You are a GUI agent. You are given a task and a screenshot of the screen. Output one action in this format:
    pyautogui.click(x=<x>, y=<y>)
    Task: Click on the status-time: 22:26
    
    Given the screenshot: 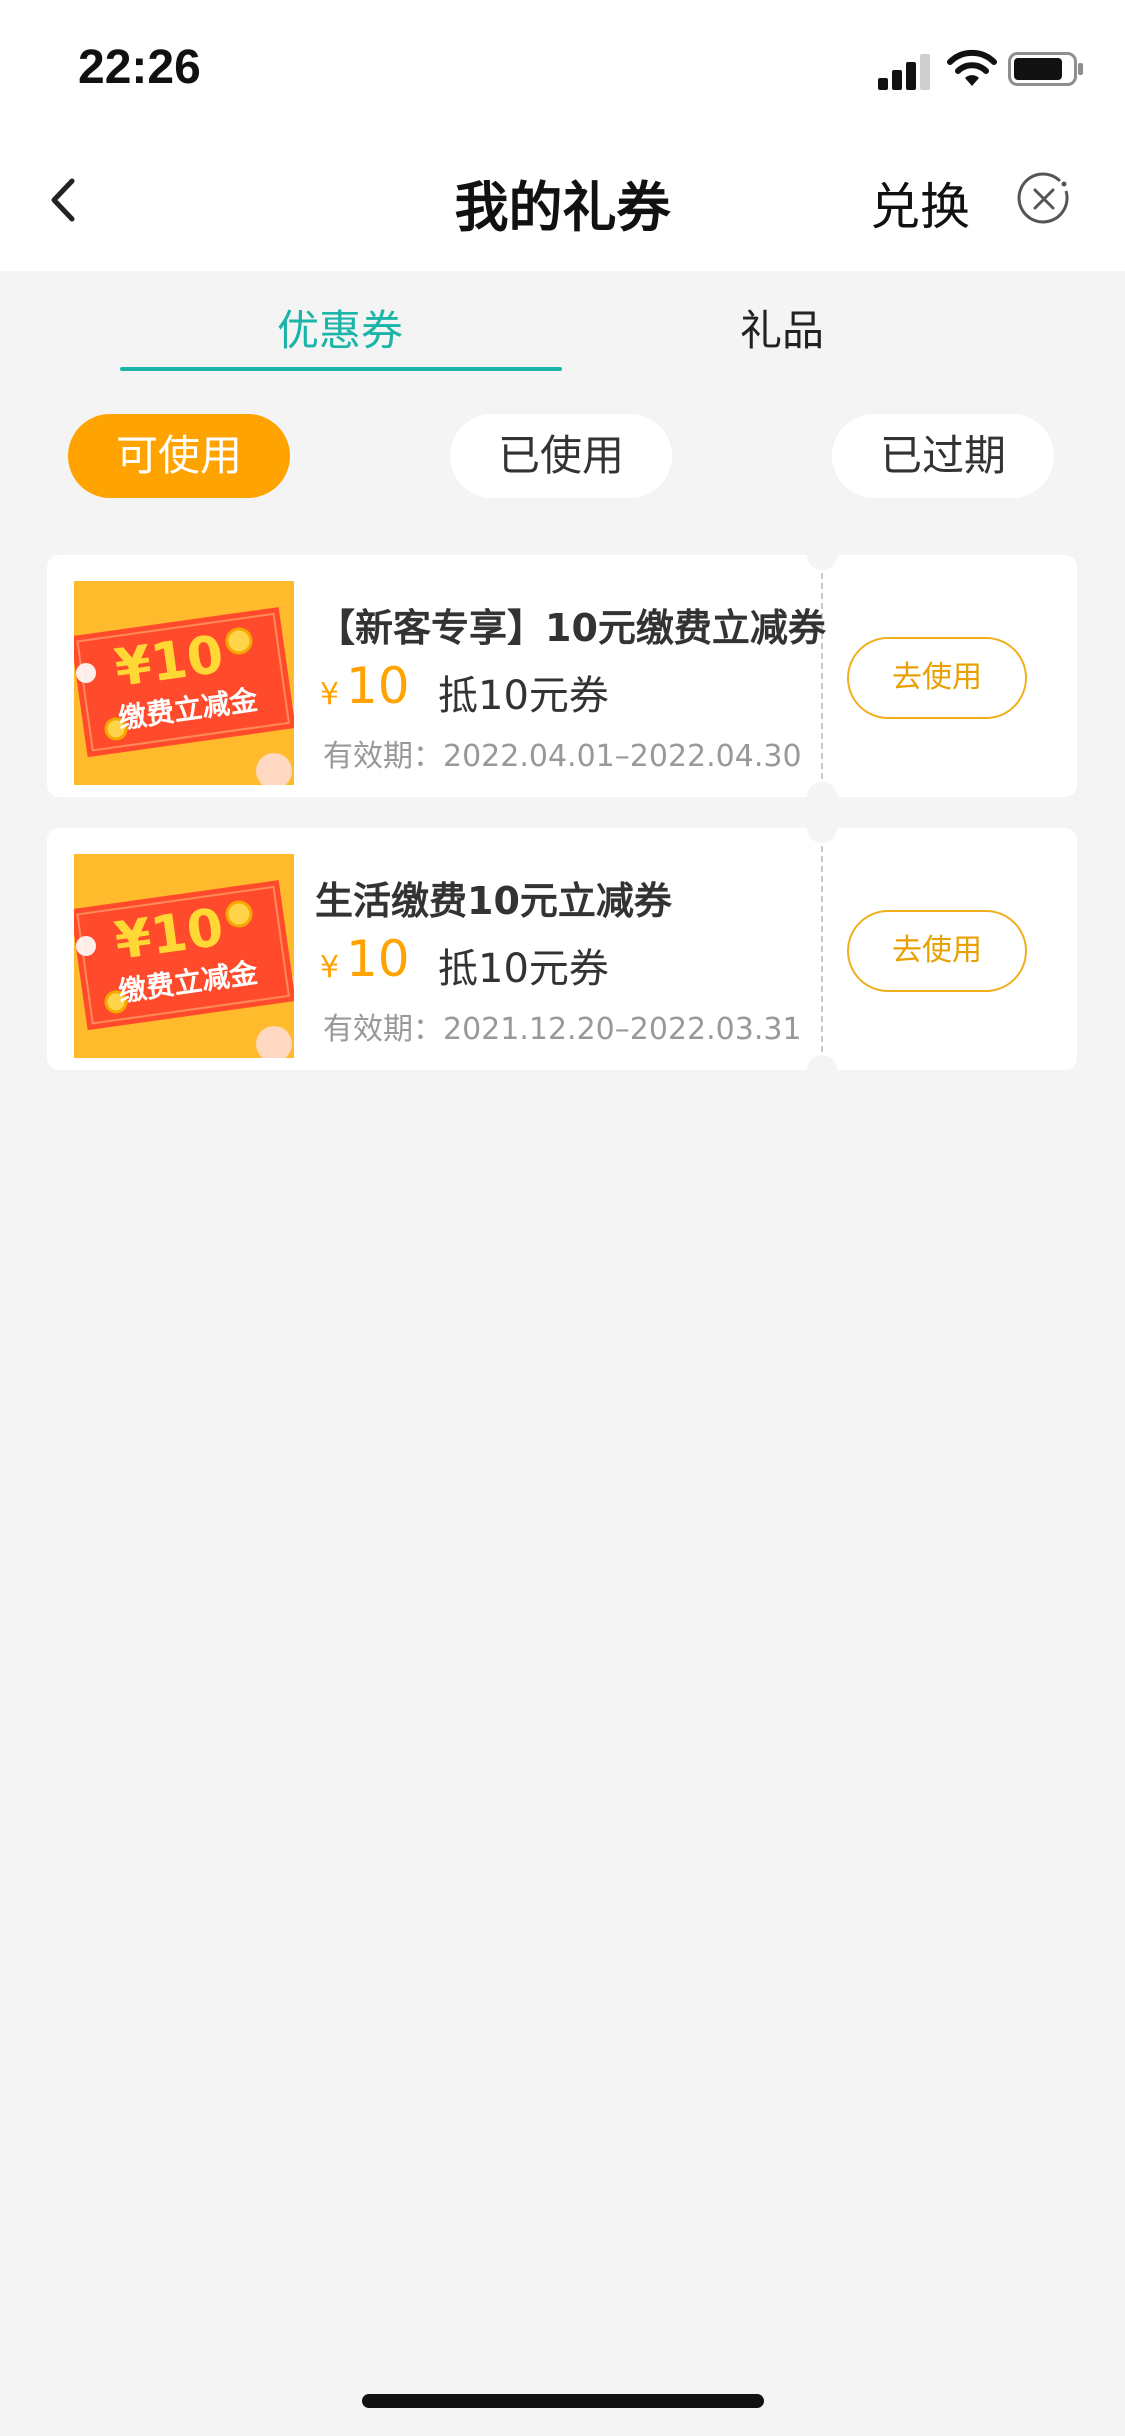 What is the action you would take?
    pyautogui.click(x=139, y=67)
    